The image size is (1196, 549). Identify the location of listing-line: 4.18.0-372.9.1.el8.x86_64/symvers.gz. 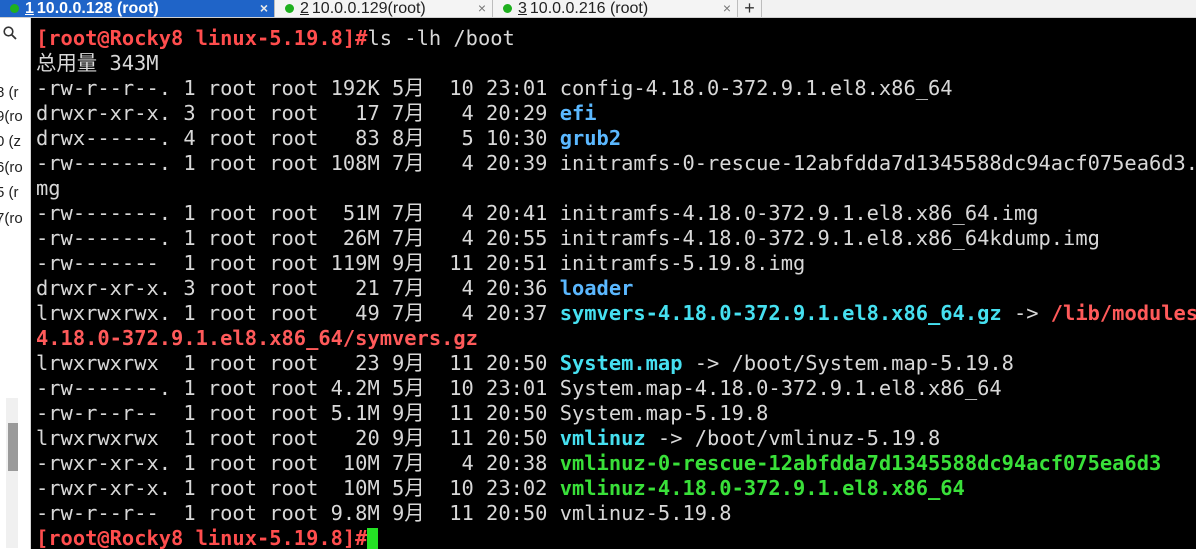
(257, 338).